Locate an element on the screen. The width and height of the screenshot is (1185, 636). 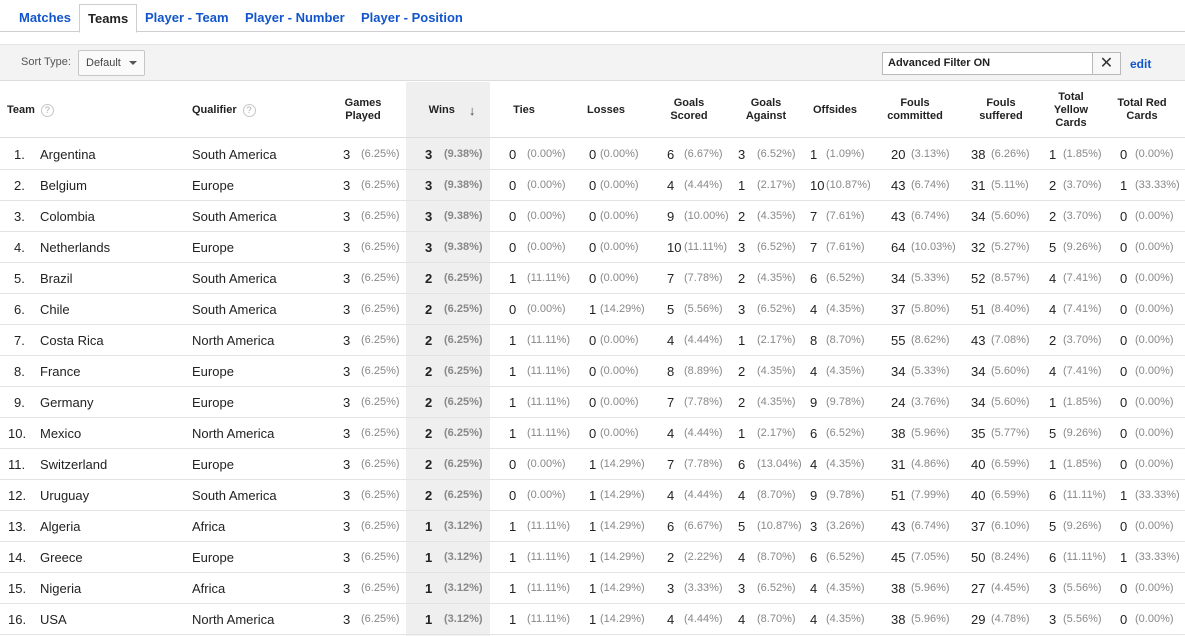
ga-value: 2 is located at coordinates (742, 371).